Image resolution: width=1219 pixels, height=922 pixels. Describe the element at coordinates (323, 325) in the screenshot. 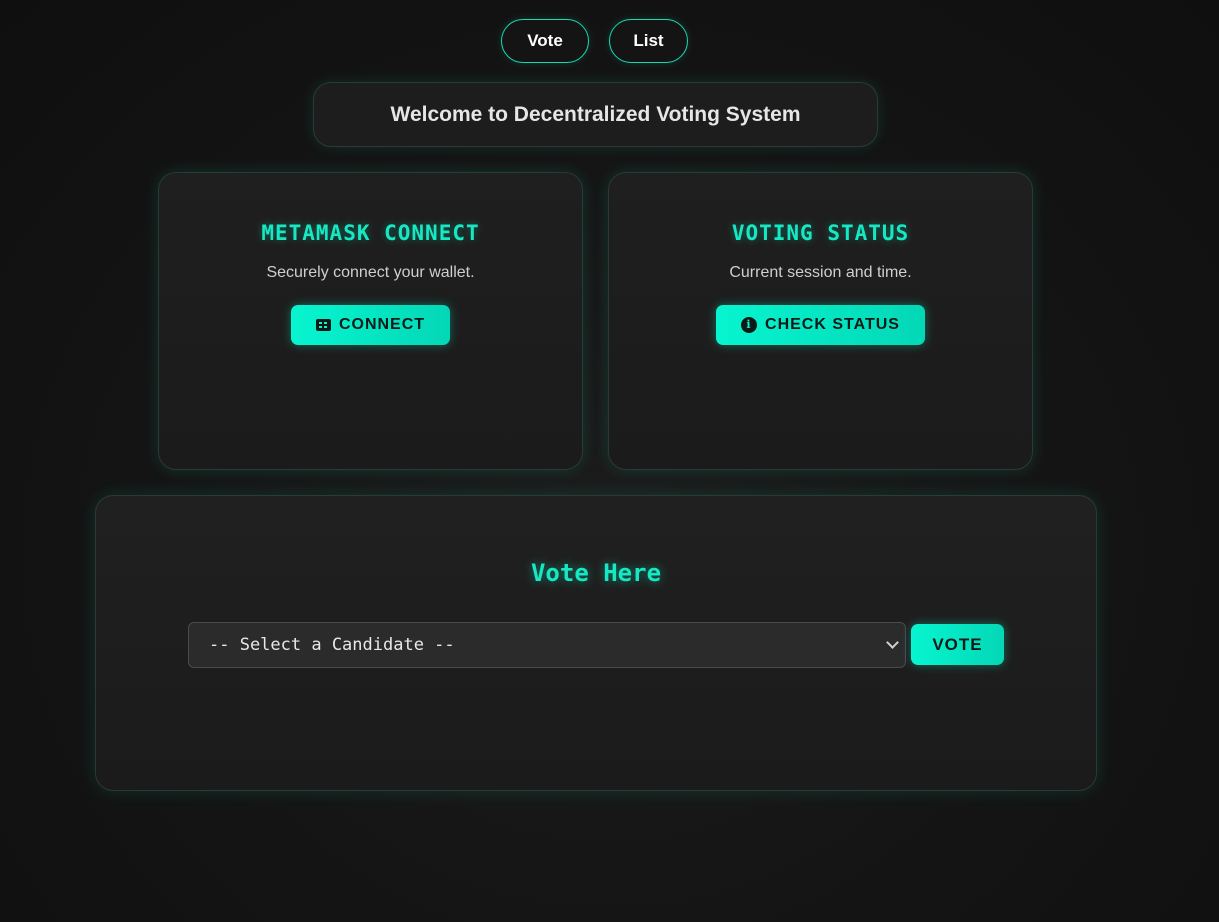

I see `wallet-card-icon` at that location.